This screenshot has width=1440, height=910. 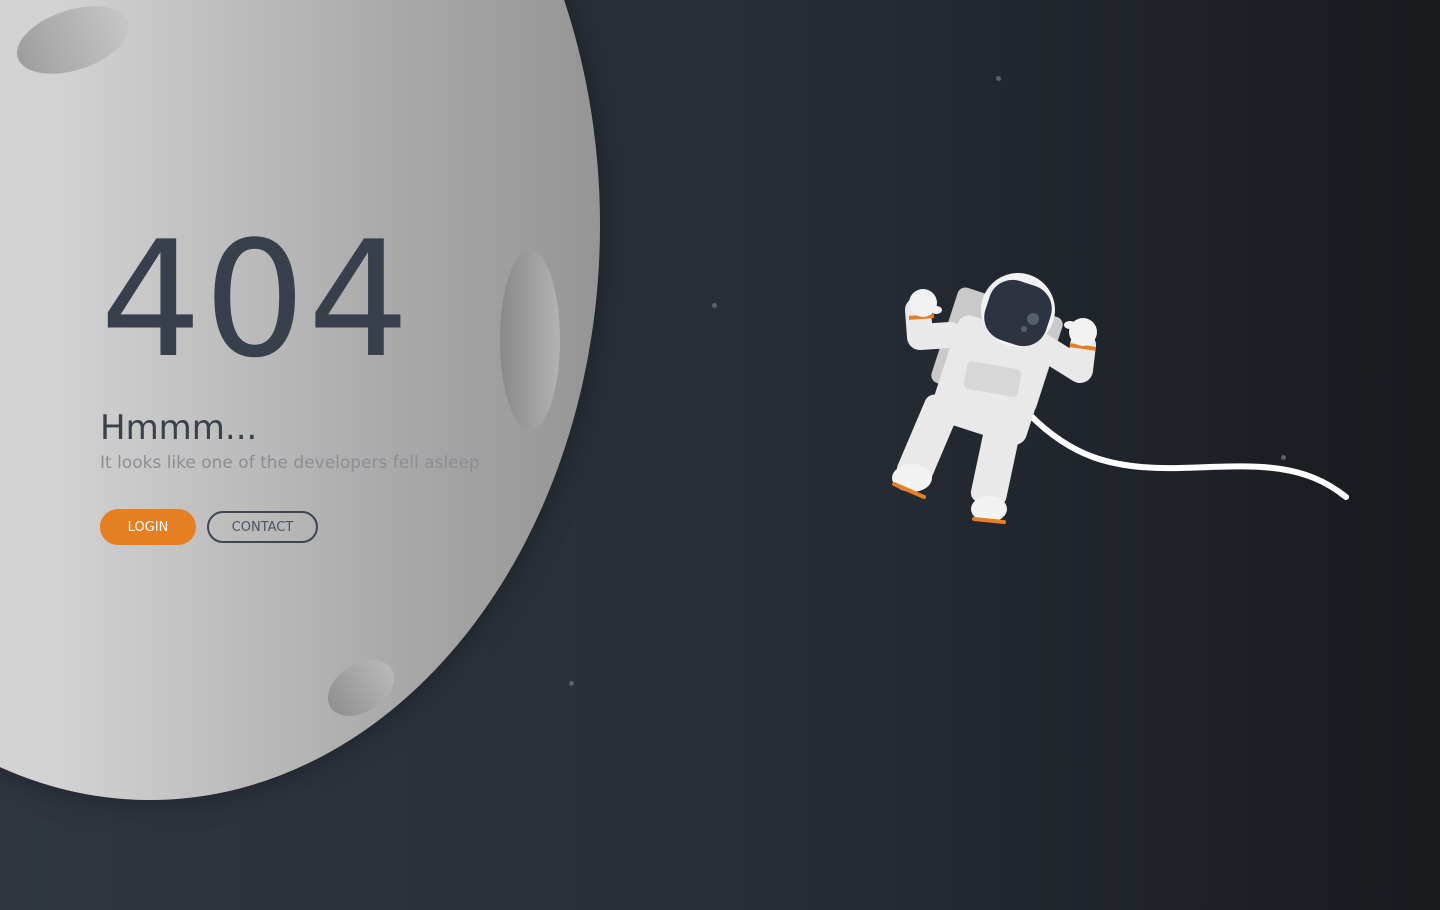 What do you see at coordinates (148, 527) in the screenshot?
I see `login-button: LOGIN` at bounding box center [148, 527].